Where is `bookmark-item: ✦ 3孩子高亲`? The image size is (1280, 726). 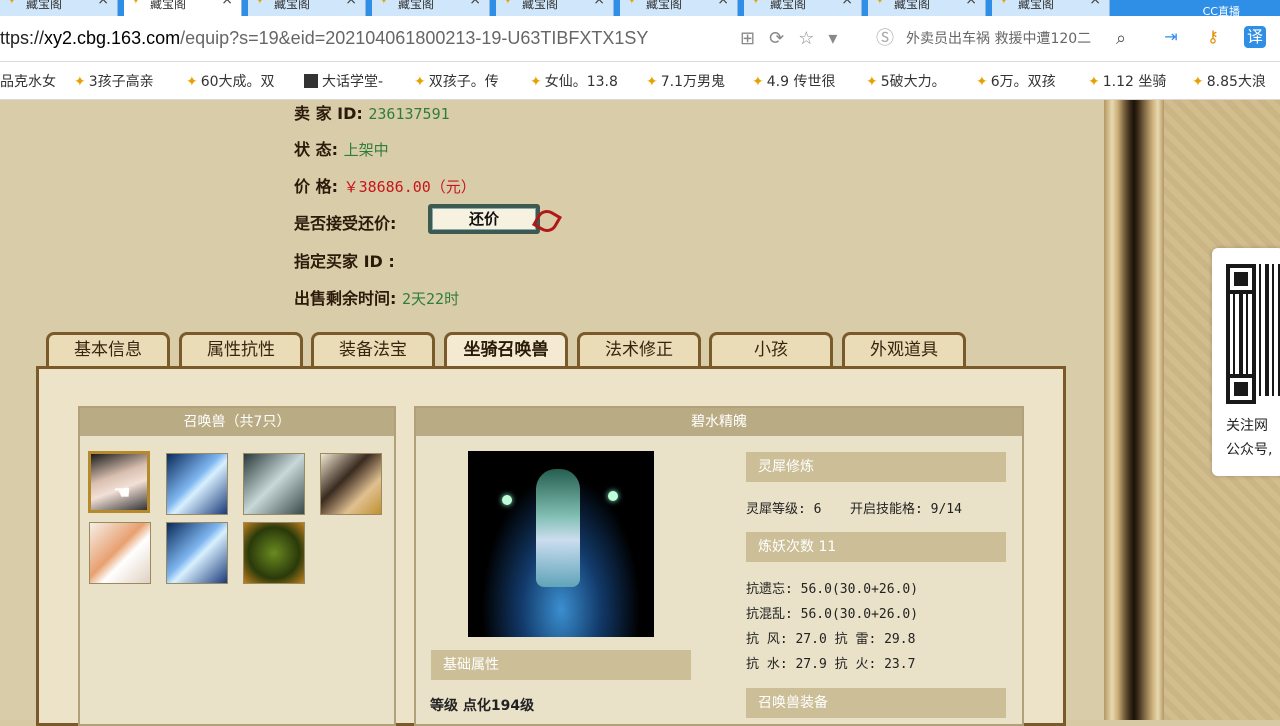 bookmark-item: ✦ 3孩子高亲 is located at coordinates (114, 81).